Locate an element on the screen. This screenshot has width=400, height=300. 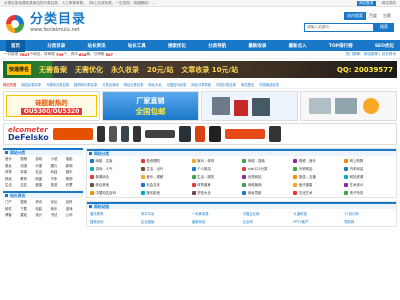
sidebar-category-link: 彩票 is located at coordinates (73, 184).